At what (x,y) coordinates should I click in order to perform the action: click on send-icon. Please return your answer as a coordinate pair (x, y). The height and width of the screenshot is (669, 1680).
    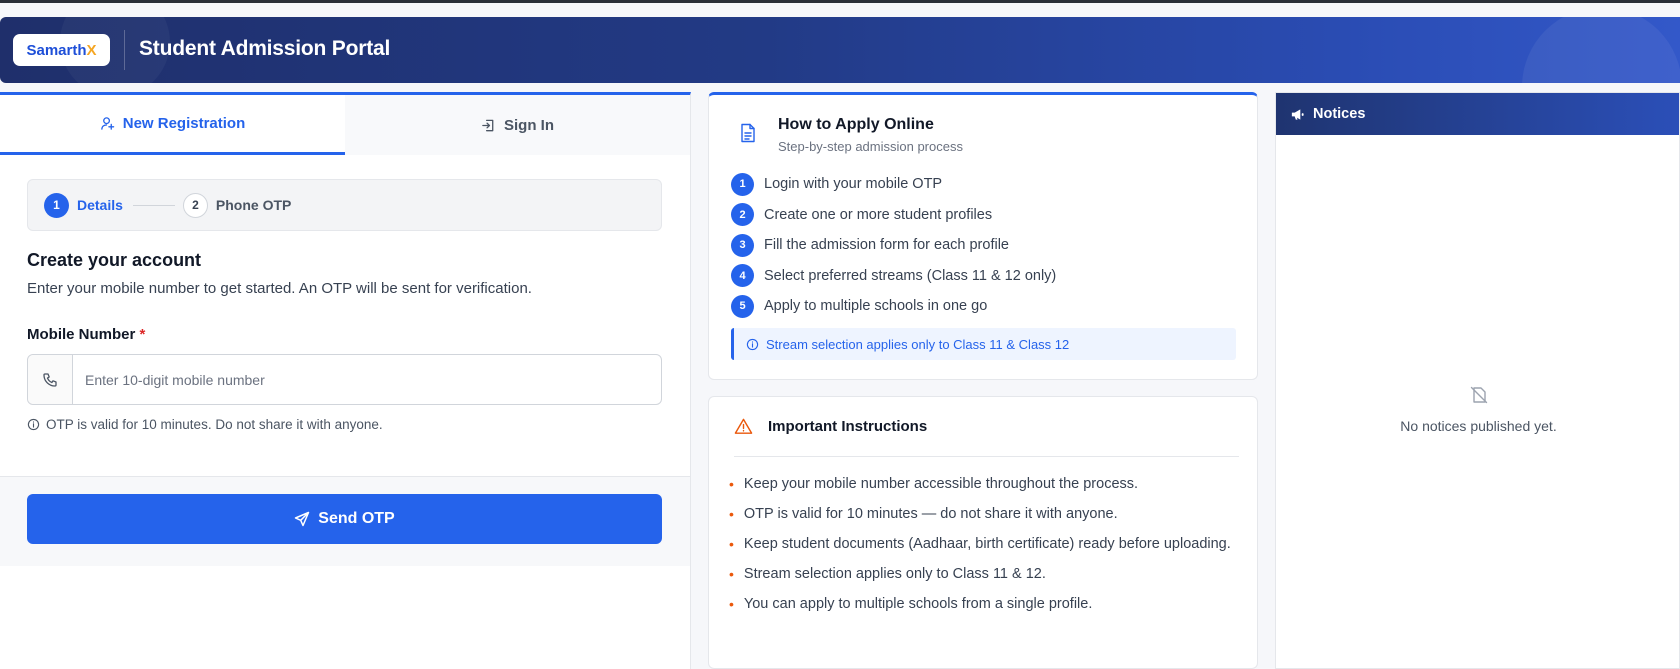
    Looking at the image, I should click on (302, 519).